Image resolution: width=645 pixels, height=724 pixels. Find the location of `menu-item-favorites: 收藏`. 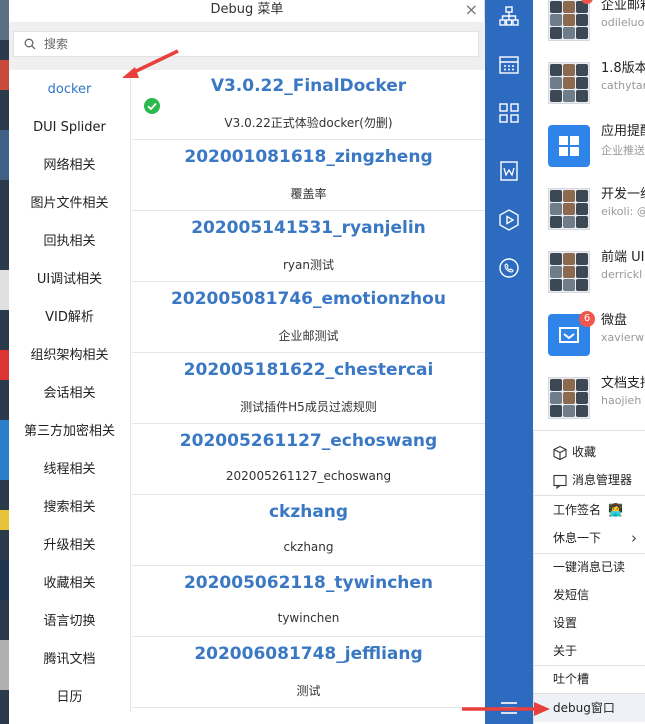

menu-item-favorites: 收藏 is located at coordinates (589, 452).